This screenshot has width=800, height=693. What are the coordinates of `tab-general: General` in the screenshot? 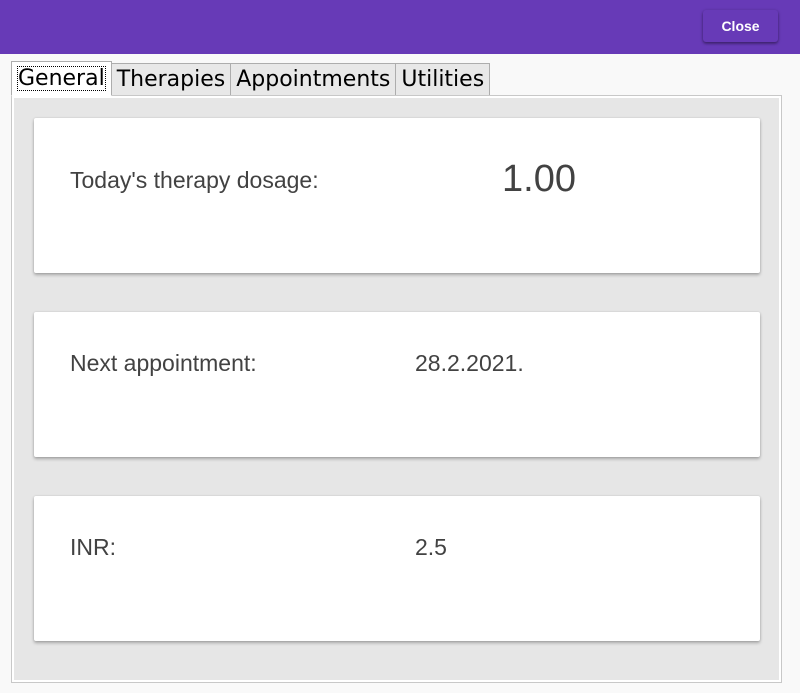 It's located at (61, 78).